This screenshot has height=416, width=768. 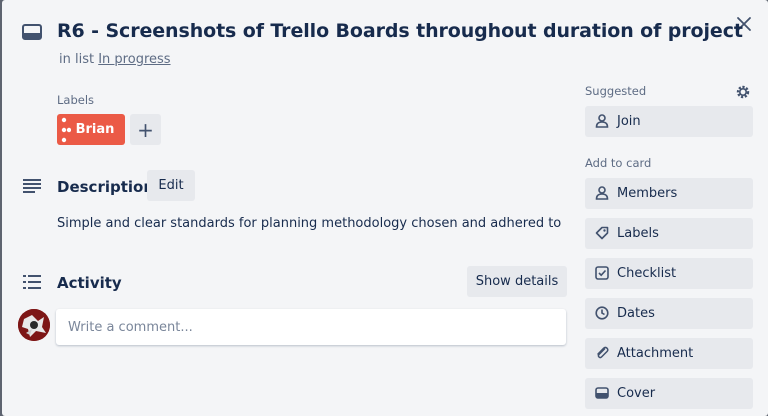 What do you see at coordinates (669, 233) in the screenshot?
I see `labels-button: Labels` at bounding box center [669, 233].